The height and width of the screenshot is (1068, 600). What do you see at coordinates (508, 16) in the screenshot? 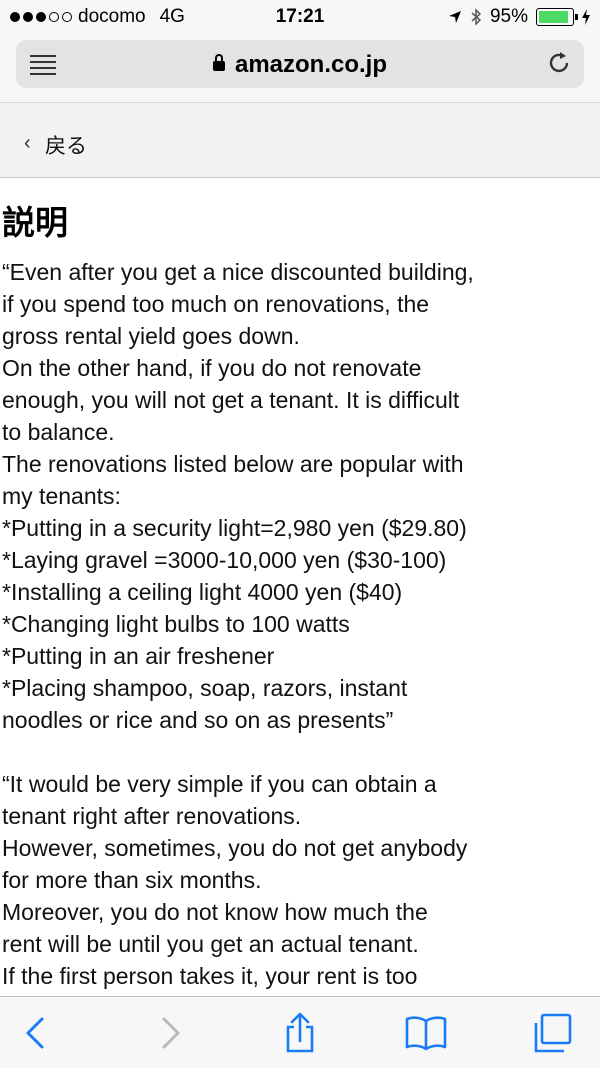
I see `battery-percent: 95%` at bounding box center [508, 16].